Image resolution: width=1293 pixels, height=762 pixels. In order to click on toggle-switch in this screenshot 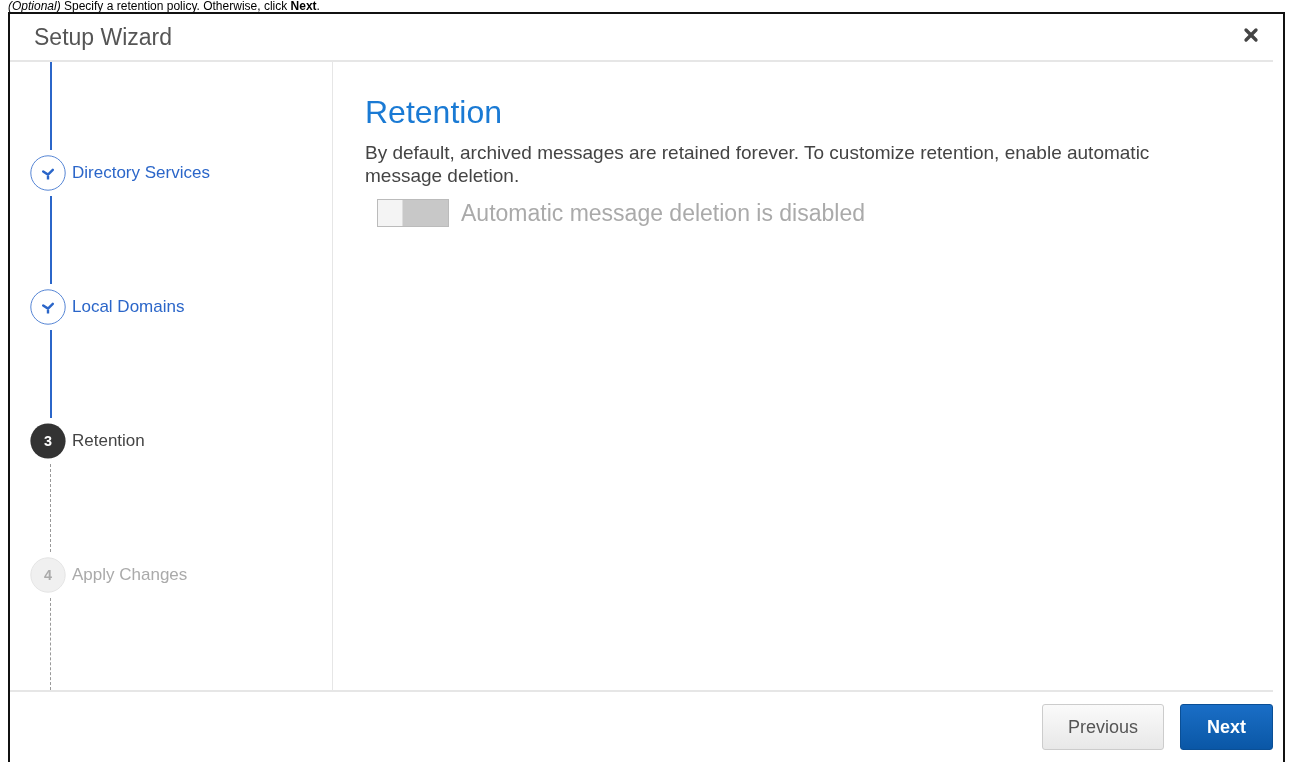, I will do `click(413, 213)`.